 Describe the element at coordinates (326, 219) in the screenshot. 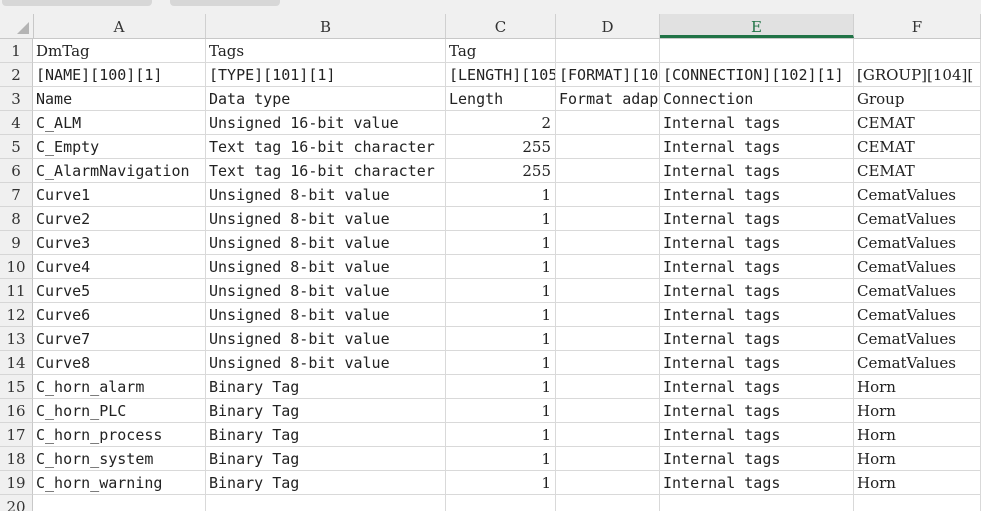

I see `cell-b8: Unsigned 8-bit value` at that location.